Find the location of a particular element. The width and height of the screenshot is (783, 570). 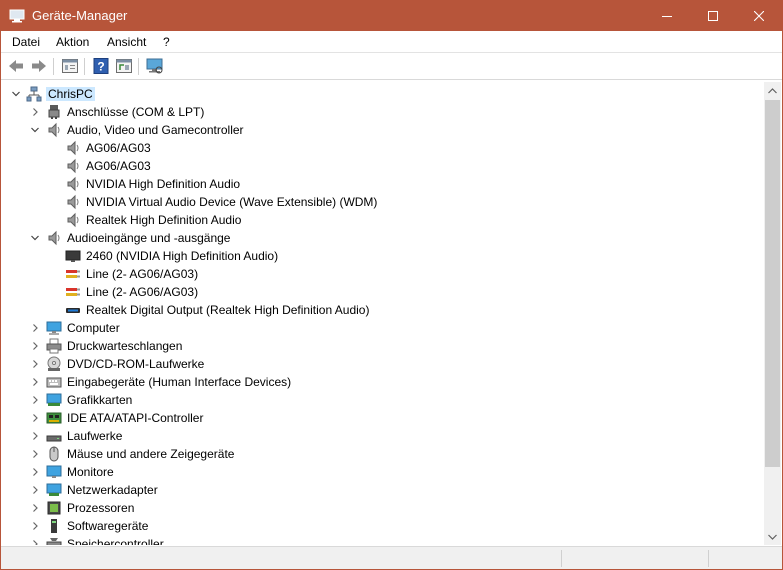

back-button is located at coordinates (16, 66).